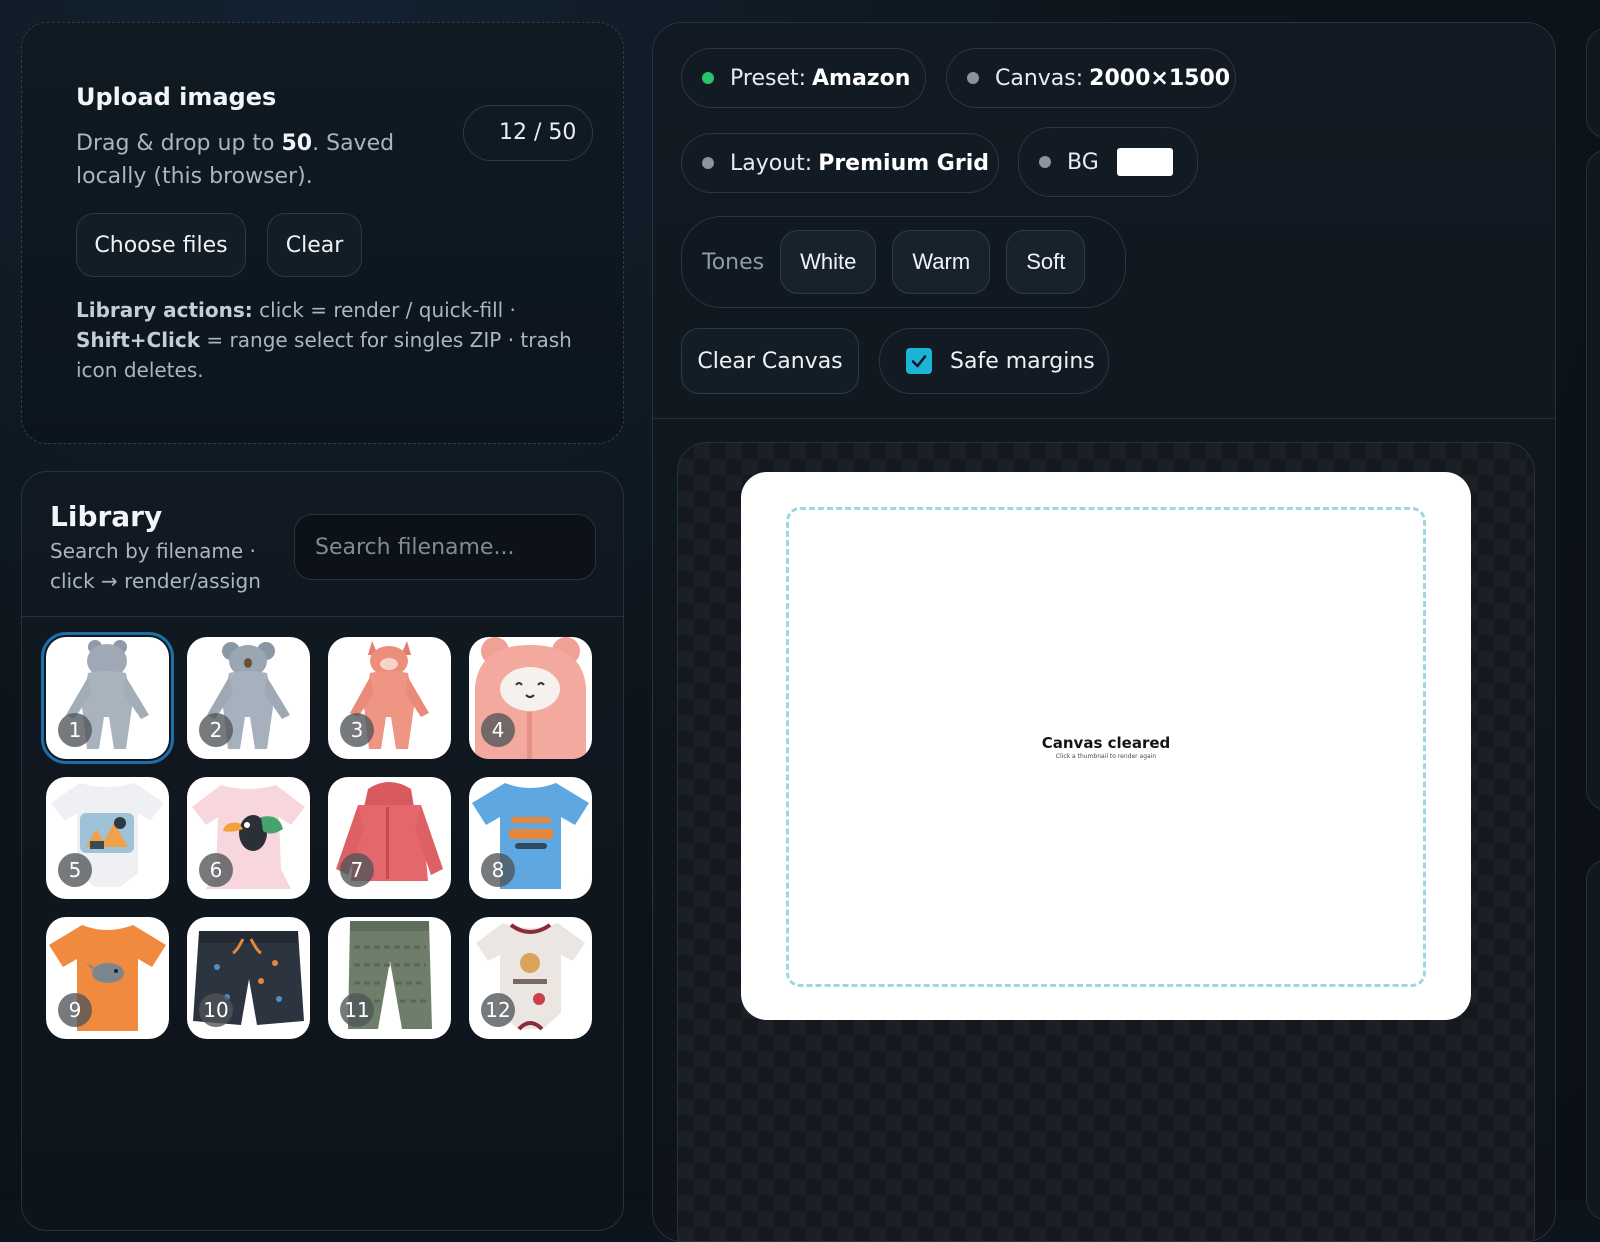  What do you see at coordinates (498, 1010) in the screenshot?
I see `thumbnail-number: 12` at bounding box center [498, 1010].